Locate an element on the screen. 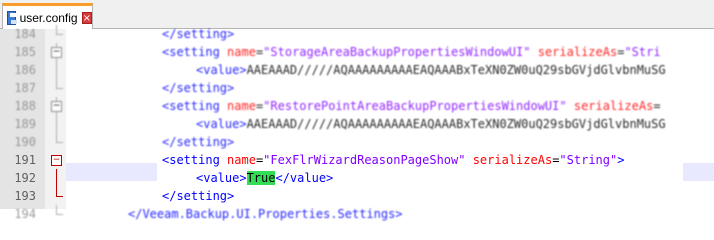 Image resolution: width=714 pixels, height=240 pixels. code-text: </Veeam.Backup.UI.Properties.Settings> is located at coordinates (265, 214).